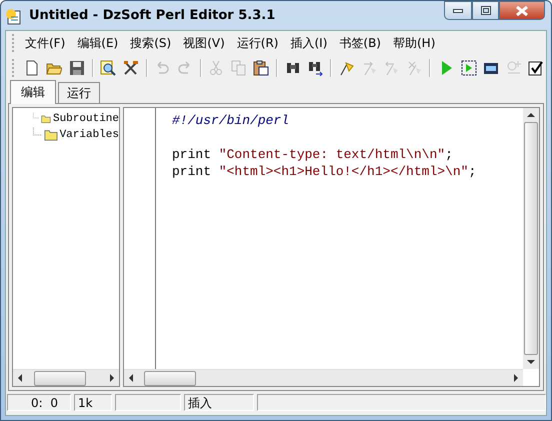 The width and height of the screenshot is (552, 421). I want to click on maximize-icon, so click(485, 10).